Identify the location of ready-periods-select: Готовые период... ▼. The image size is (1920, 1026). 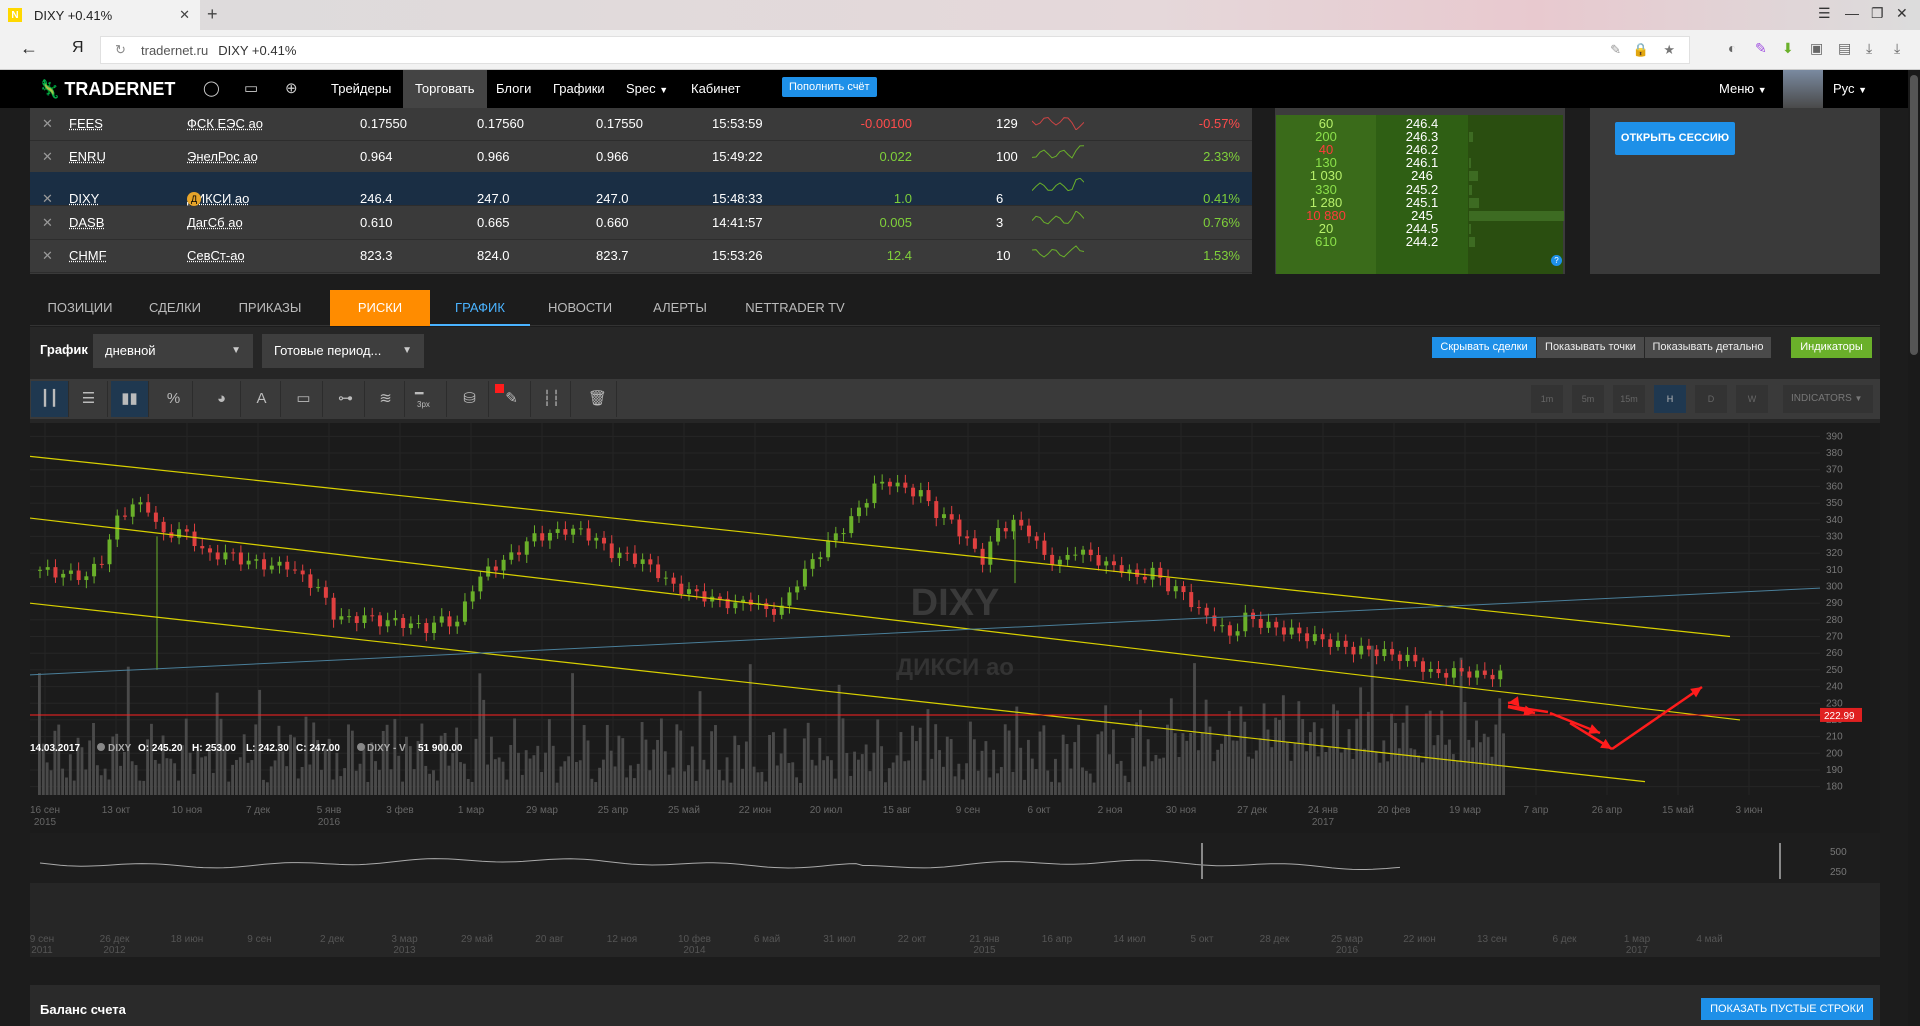
(343, 351).